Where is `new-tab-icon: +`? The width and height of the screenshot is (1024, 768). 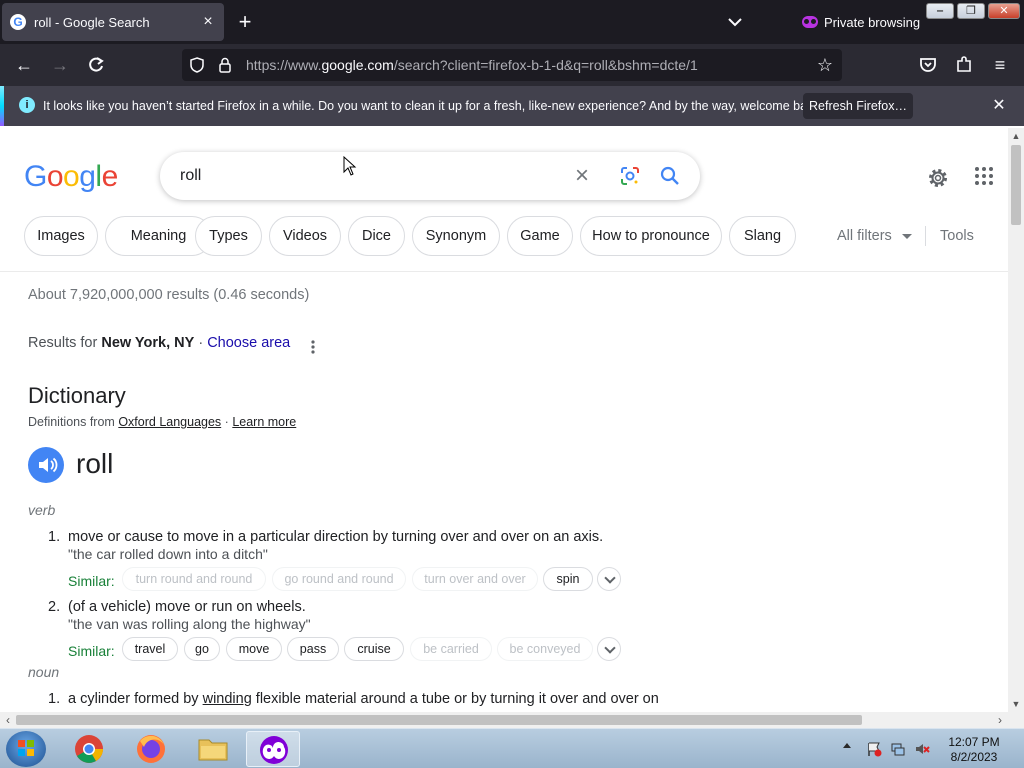 new-tab-icon: + is located at coordinates (245, 22).